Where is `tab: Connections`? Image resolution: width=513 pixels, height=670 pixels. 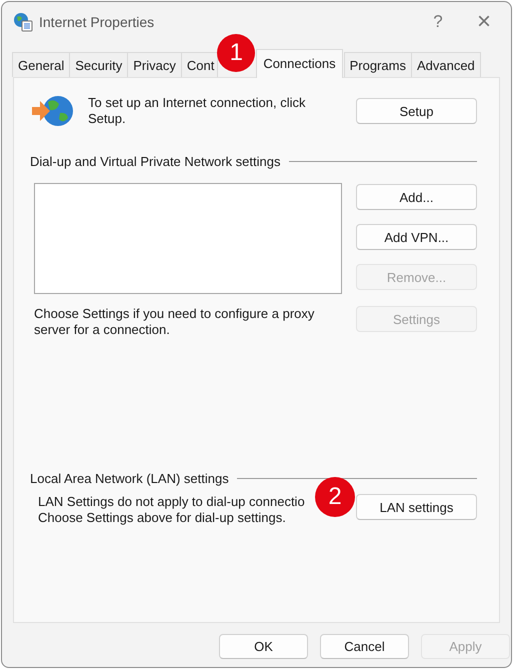
tab: Connections is located at coordinates (299, 63).